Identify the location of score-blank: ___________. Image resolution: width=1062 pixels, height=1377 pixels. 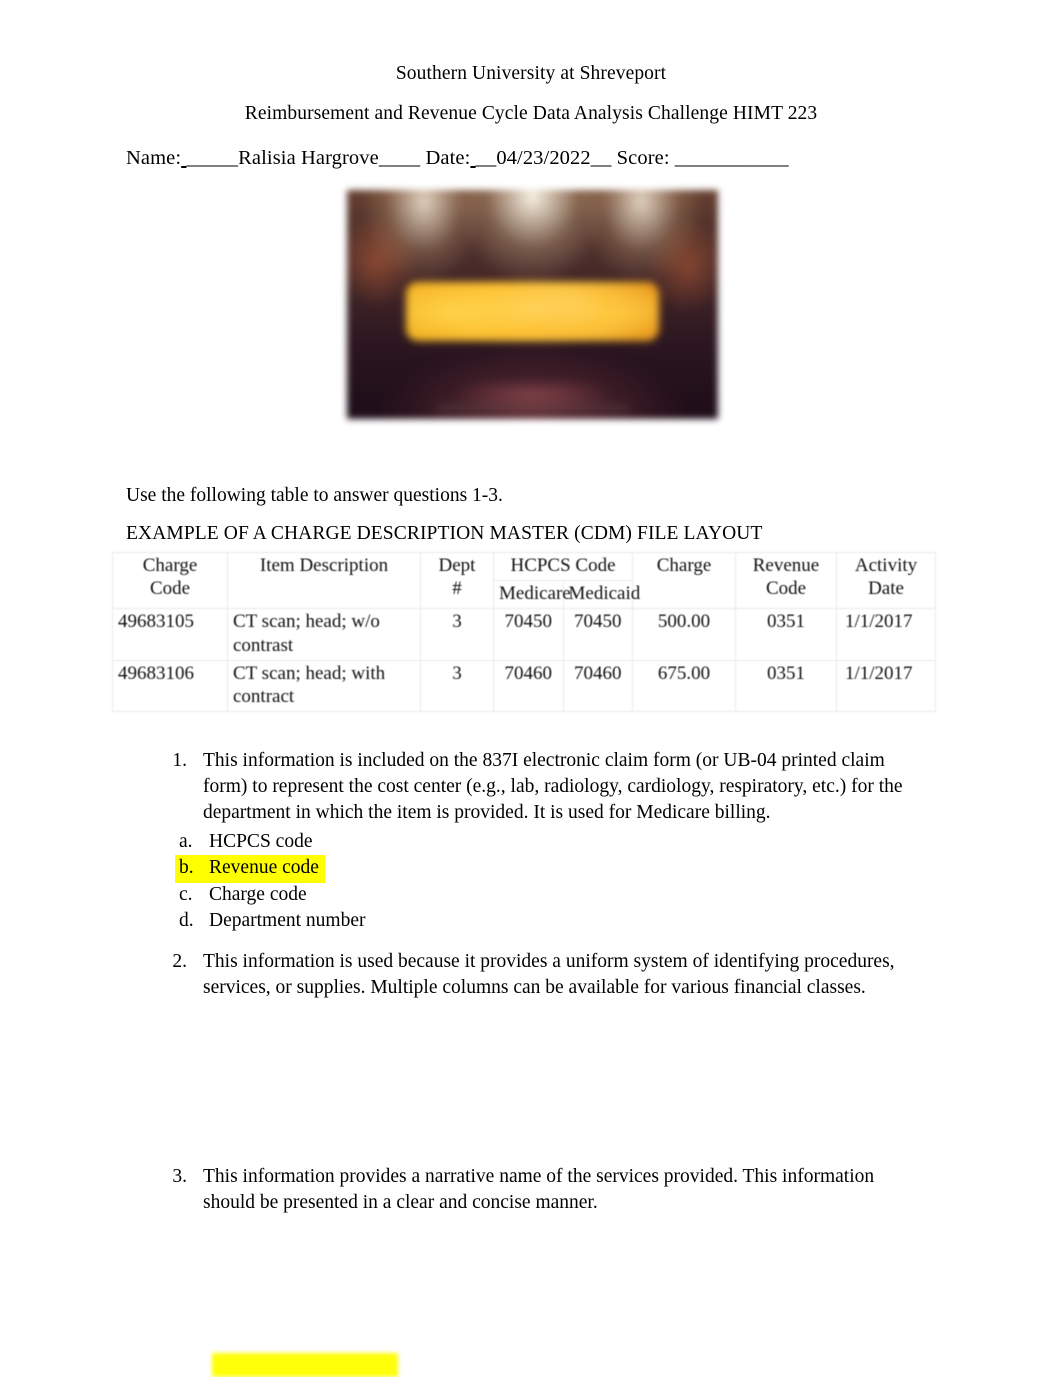
(732, 158).